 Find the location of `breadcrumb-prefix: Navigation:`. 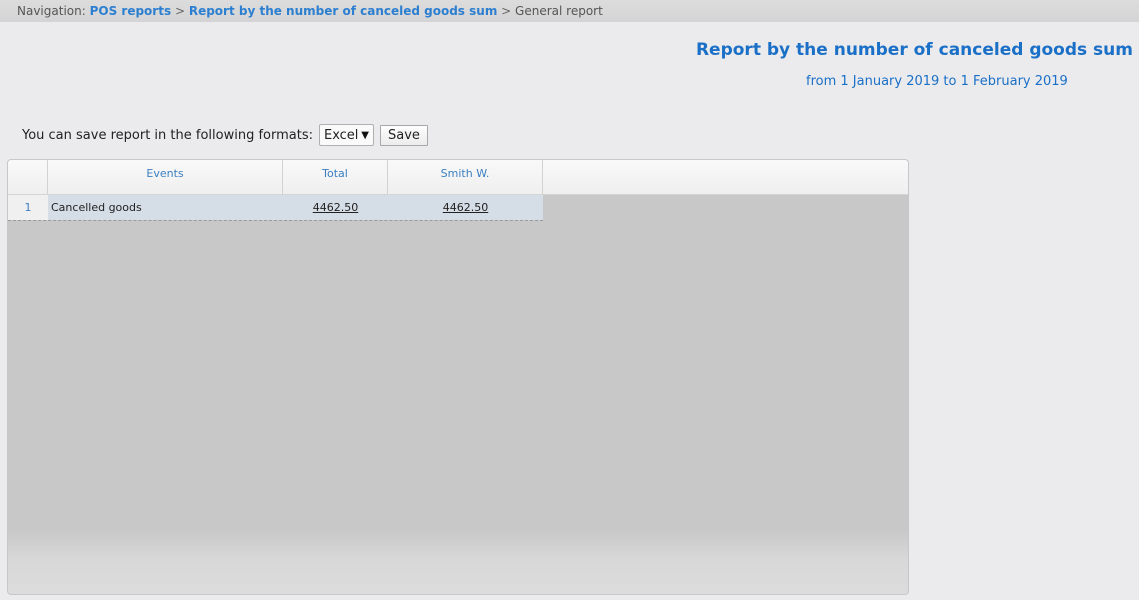

breadcrumb-prefix: Navigation: is located at coordinates (51, 11).